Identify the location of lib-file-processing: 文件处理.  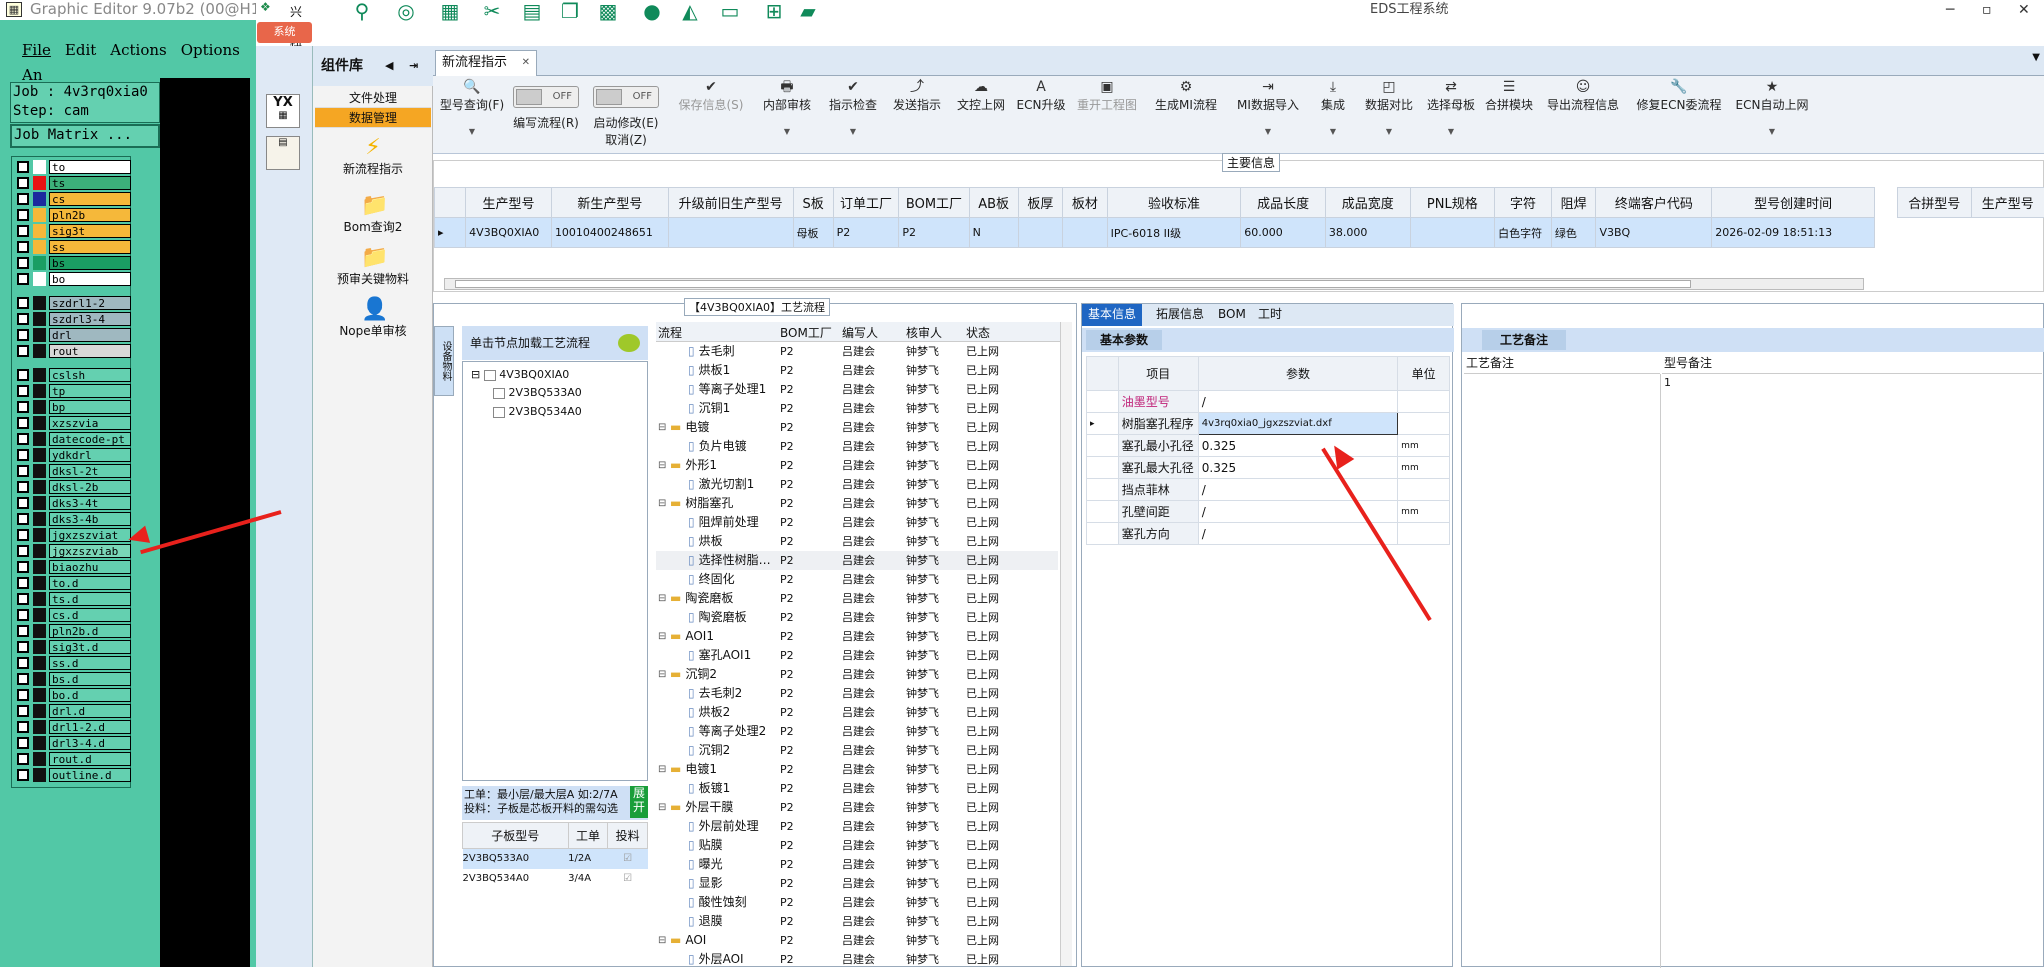
(373, 98).